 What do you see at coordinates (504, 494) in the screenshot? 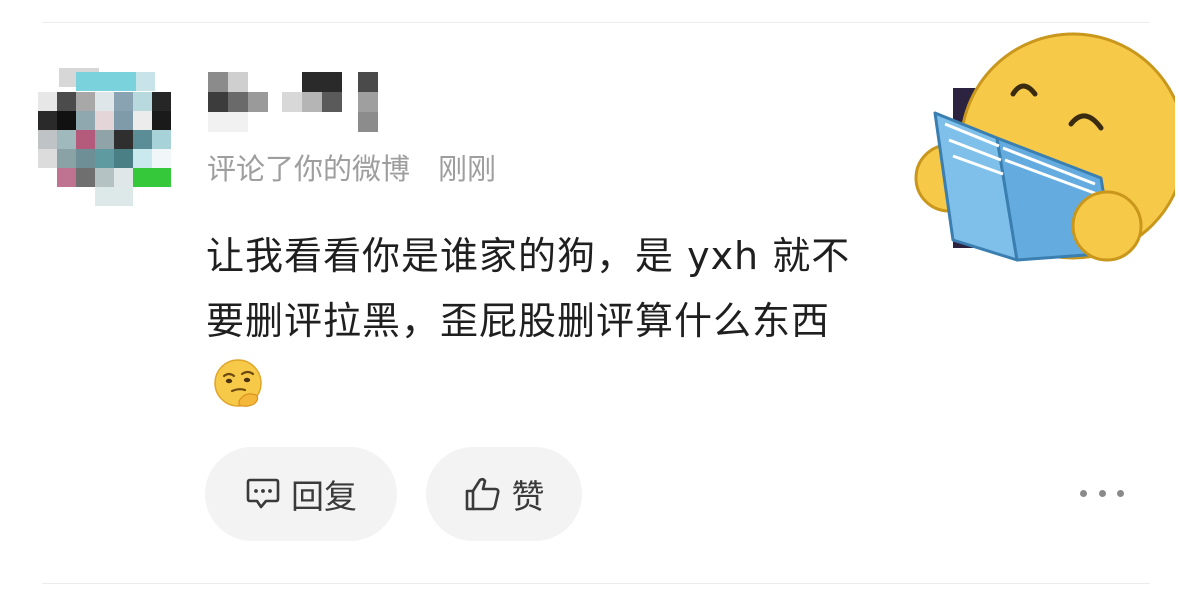
I see `like-button: 赞` at bounding box center [504, 494].